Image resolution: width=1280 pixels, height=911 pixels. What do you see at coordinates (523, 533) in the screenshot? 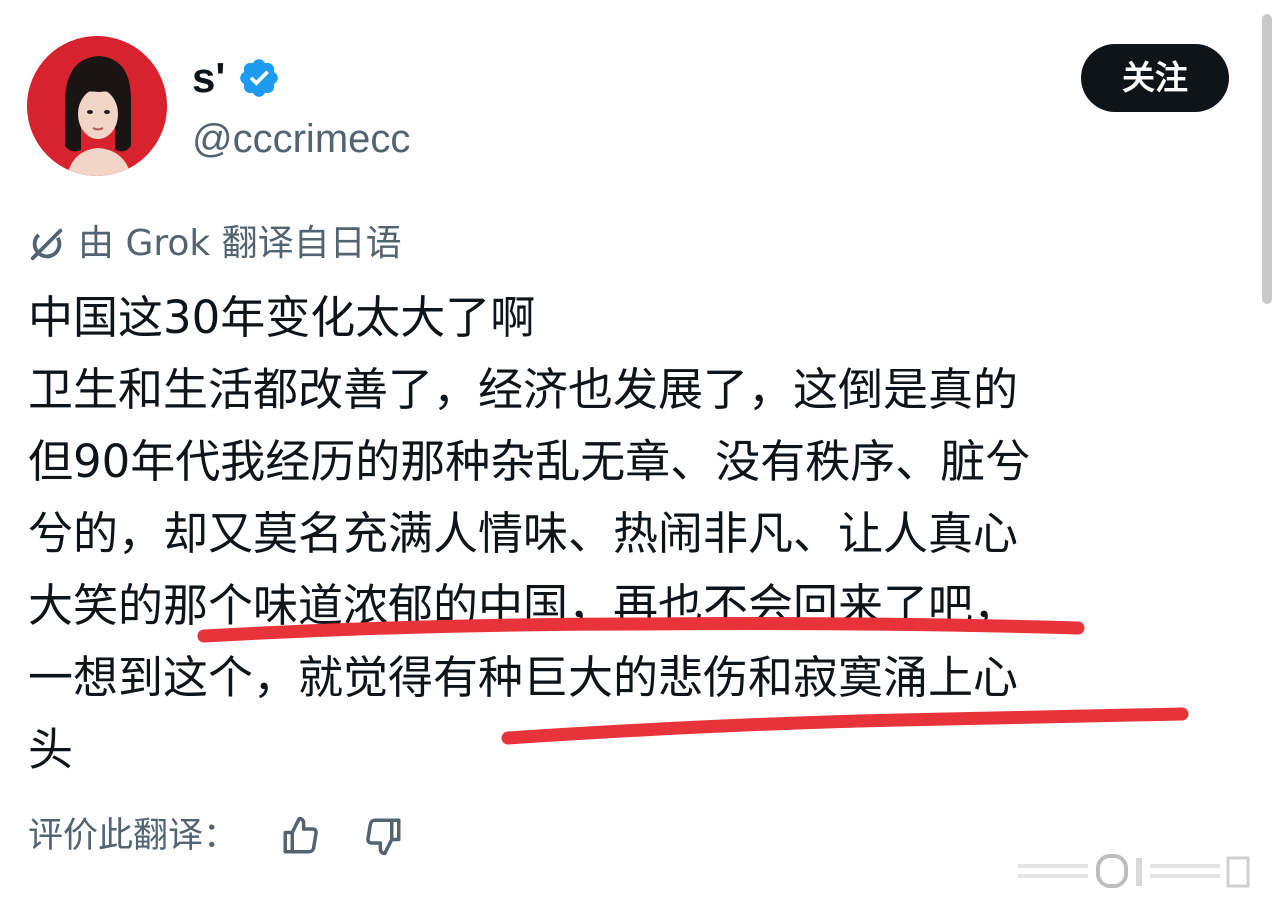
I see `post-line: 兮的，却又莫名充满人情味、热闹非凡、让人真心` at bounding box center [523, 533].